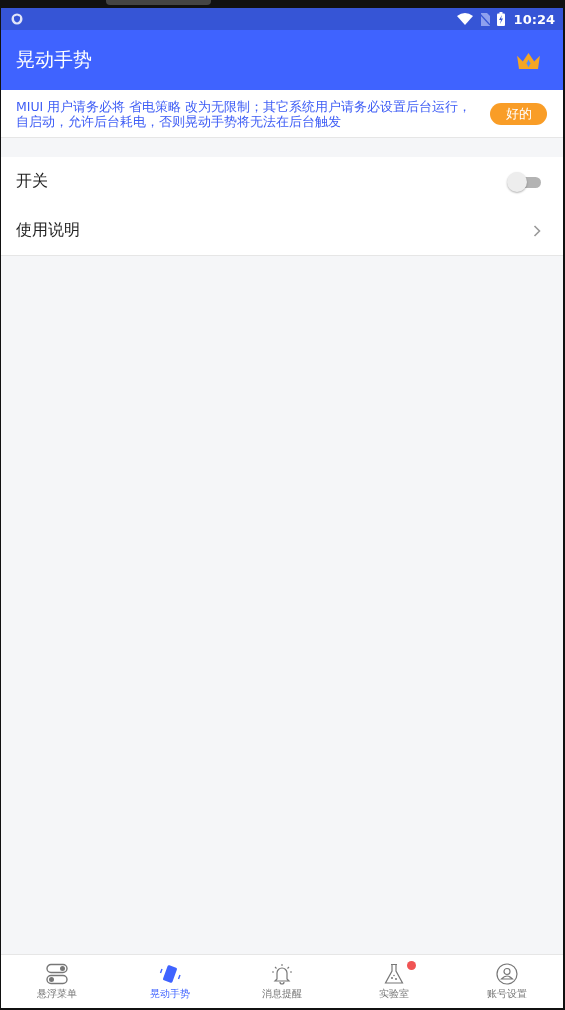 The width and height of the screenshot is (565, 1010). Describe the element at coordinates (506, 973) in the screenshot. I see `user-icon` at that location.